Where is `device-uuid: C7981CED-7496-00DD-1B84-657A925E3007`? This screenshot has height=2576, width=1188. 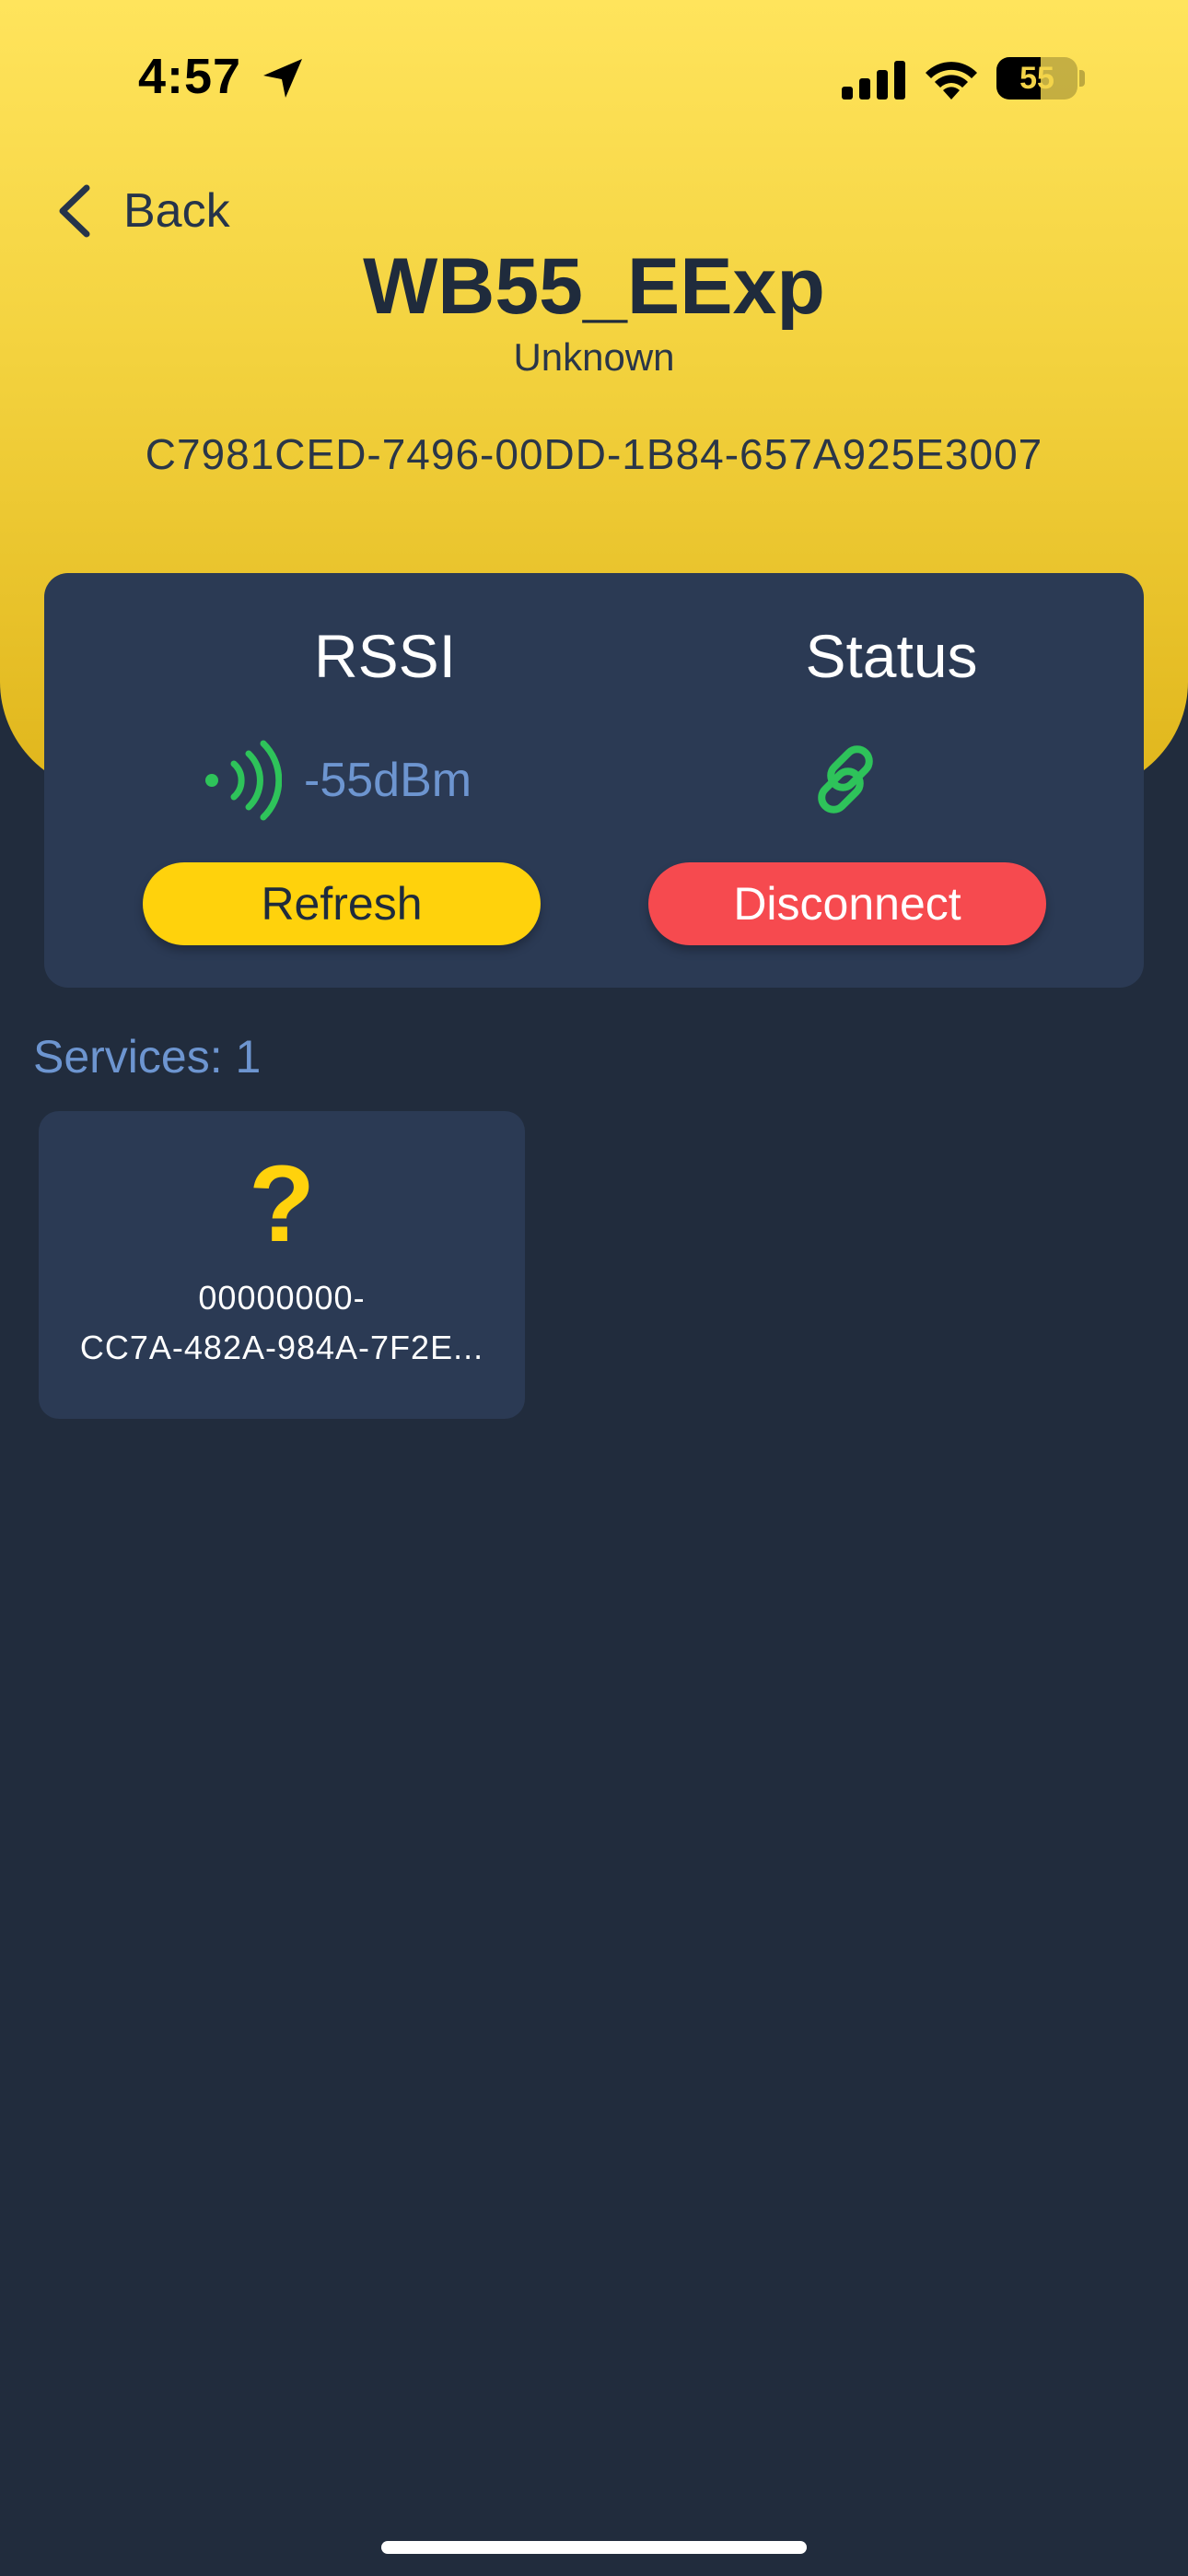 device-uuid: C7981CED-7496-00DD-1B84-657A925E3007 is located at coordinates (594, 454).